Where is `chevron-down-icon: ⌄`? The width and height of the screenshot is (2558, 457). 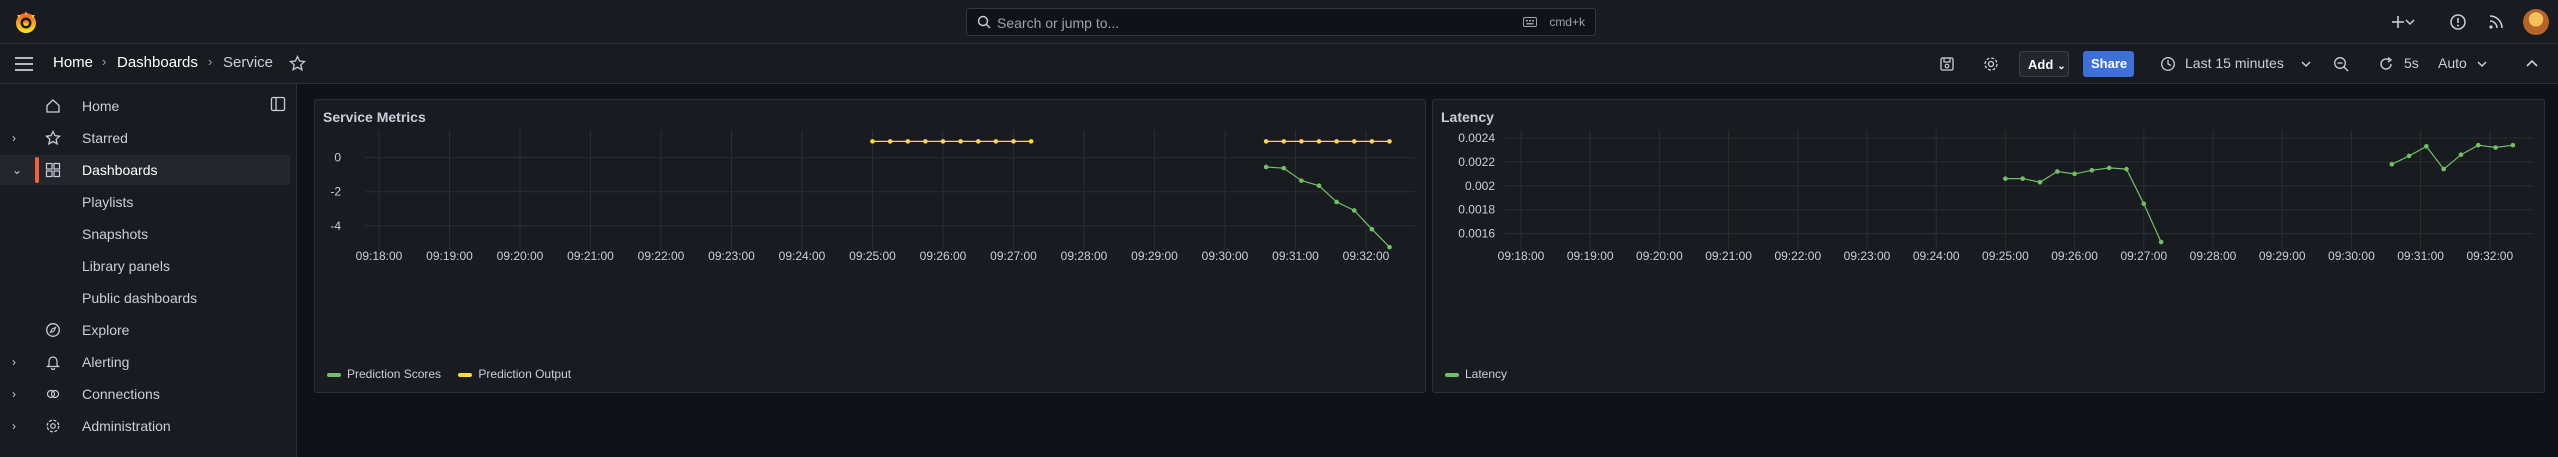
chevron-down-icon: ⌄ is located at coordinates (17, 170).